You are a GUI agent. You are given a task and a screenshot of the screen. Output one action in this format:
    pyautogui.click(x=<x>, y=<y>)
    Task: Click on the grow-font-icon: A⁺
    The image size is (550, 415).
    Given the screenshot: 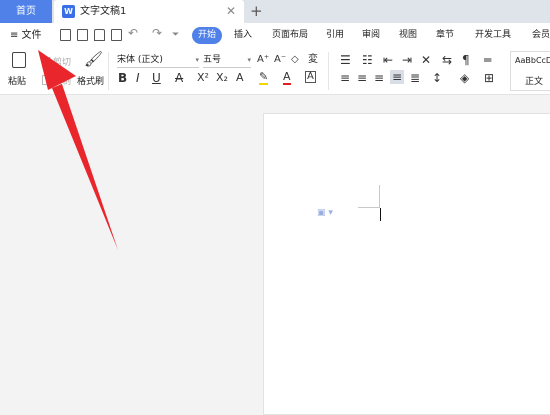 What is the action you would take?
    pyautogui.click(x=263, y=60)
    